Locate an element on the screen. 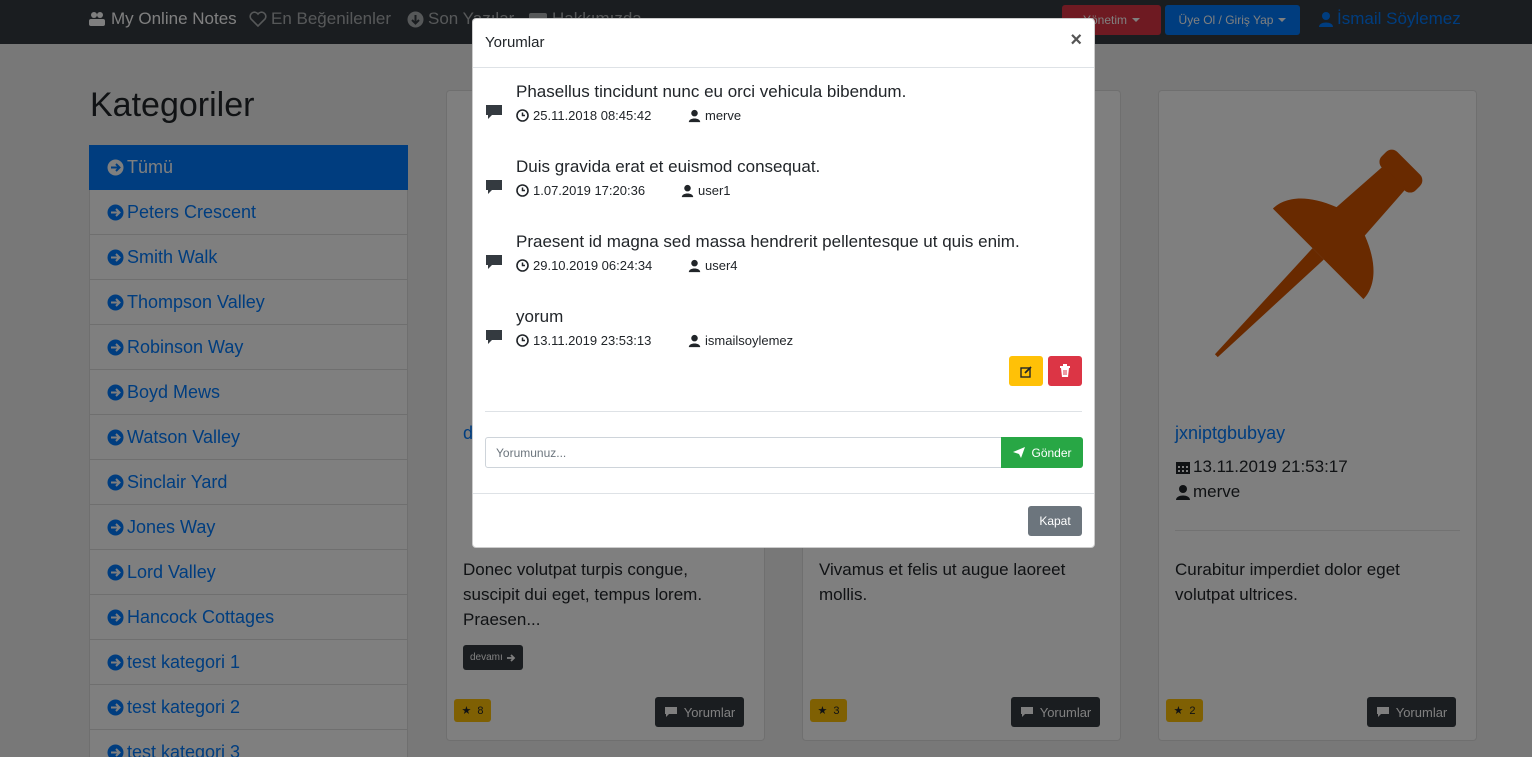  send-label: Gönder is located at coordinates (1051, 452).